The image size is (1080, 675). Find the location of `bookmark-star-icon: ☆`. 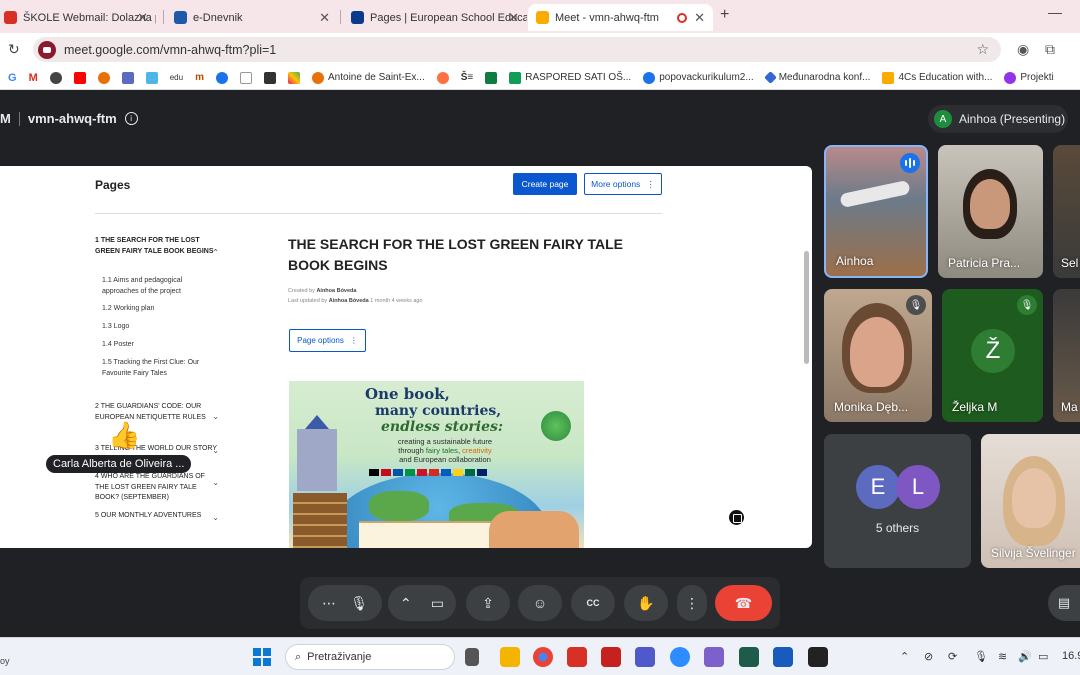

bookmark-star-icon: ☆ is located at coordinates (982, 49).